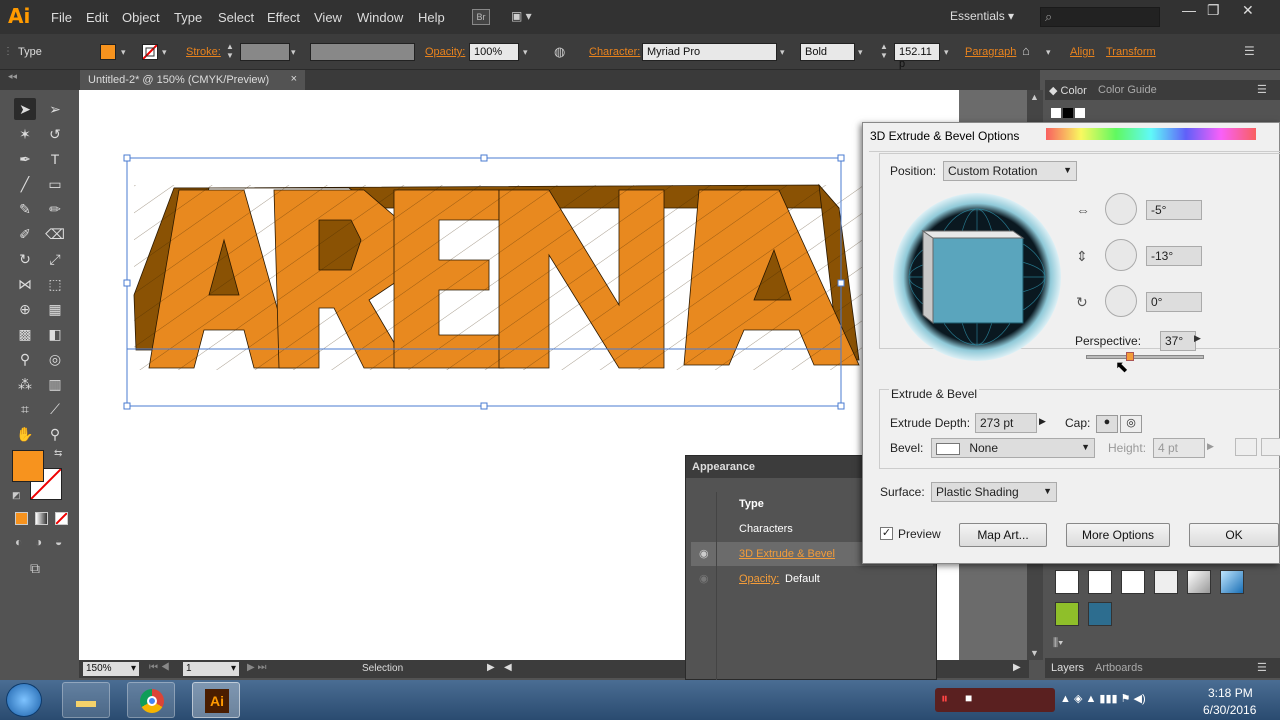 Image resolution: width=1280 pixels, height=720 pixels. Describe the element at coordinates (164, 52) in the screenshot. I see `stroke-dropdown-icon: ▾` at that location.